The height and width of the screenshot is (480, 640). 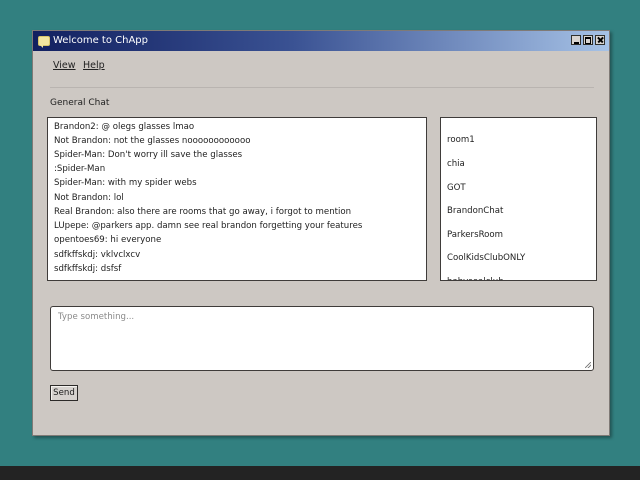 I want to click on message-item: Brandon2: @ olegs glasses lmao, so click(x=124, y=127).